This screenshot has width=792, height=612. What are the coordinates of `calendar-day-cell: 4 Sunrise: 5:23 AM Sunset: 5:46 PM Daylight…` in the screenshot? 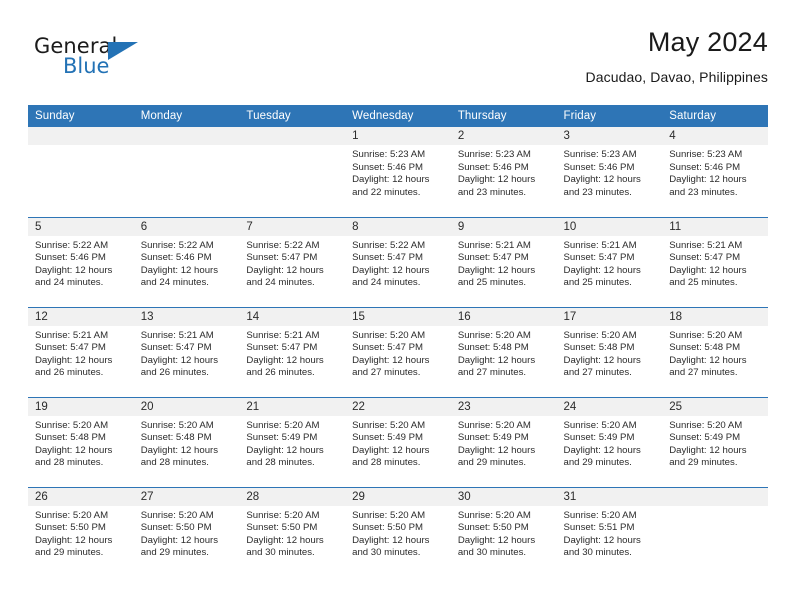 It's located at (715, 172).